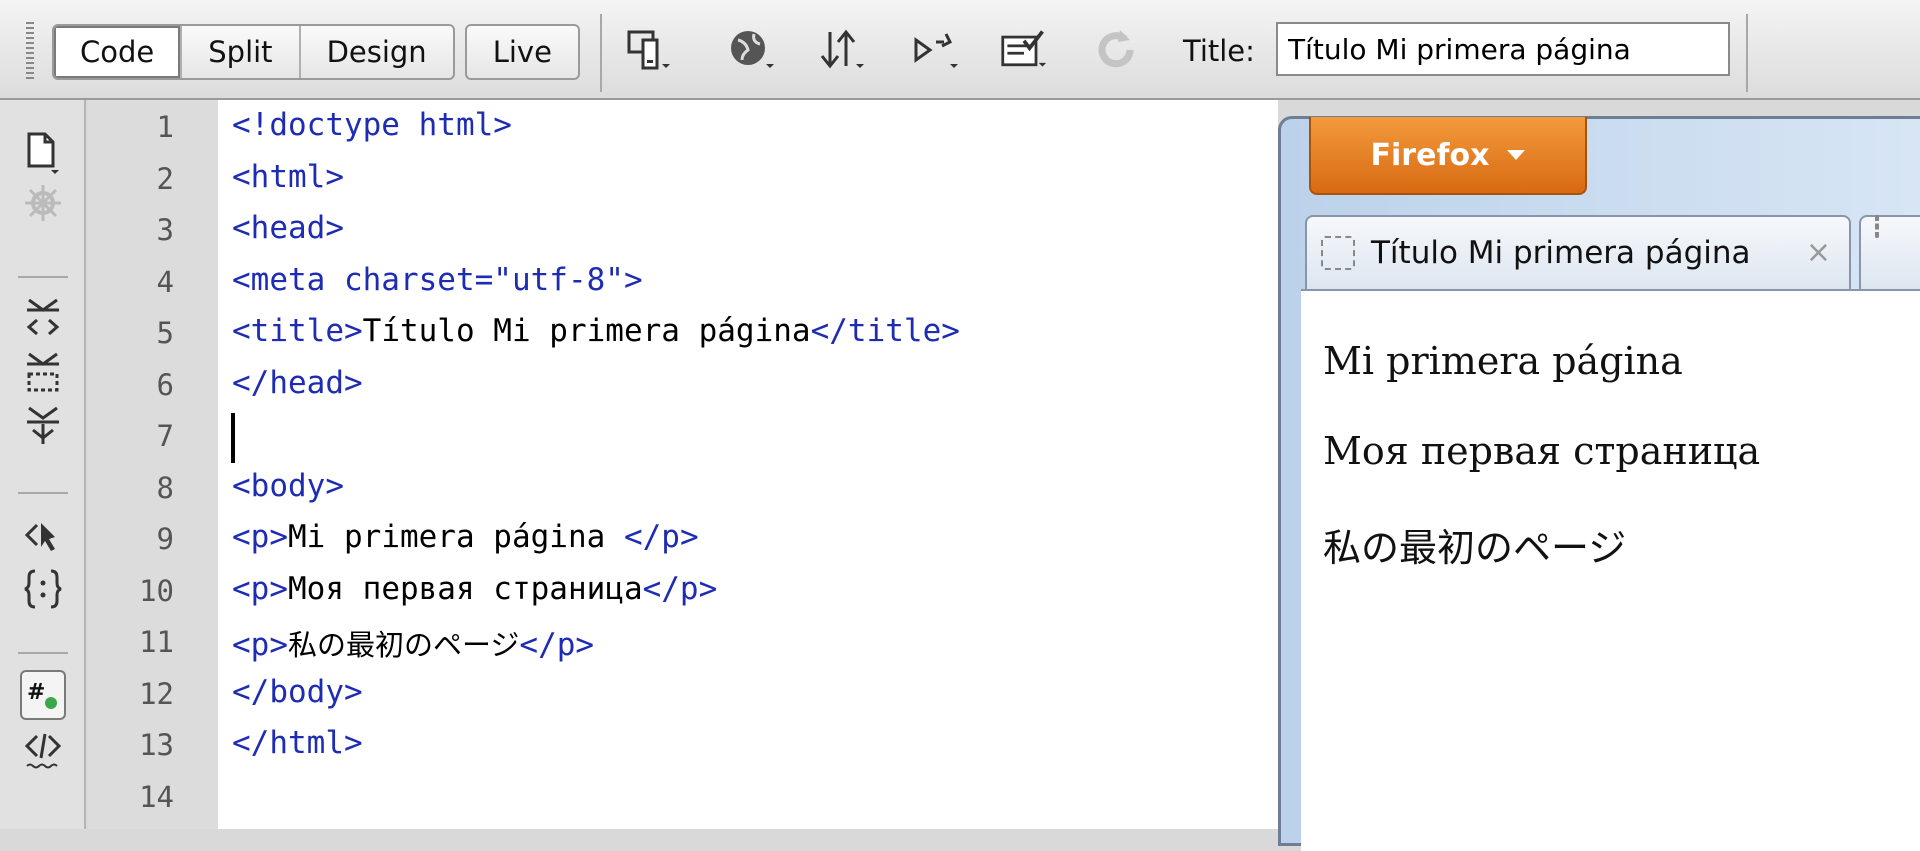  I want to click on browser-tab-title: Título Mi primera página, so click(1561, 253).